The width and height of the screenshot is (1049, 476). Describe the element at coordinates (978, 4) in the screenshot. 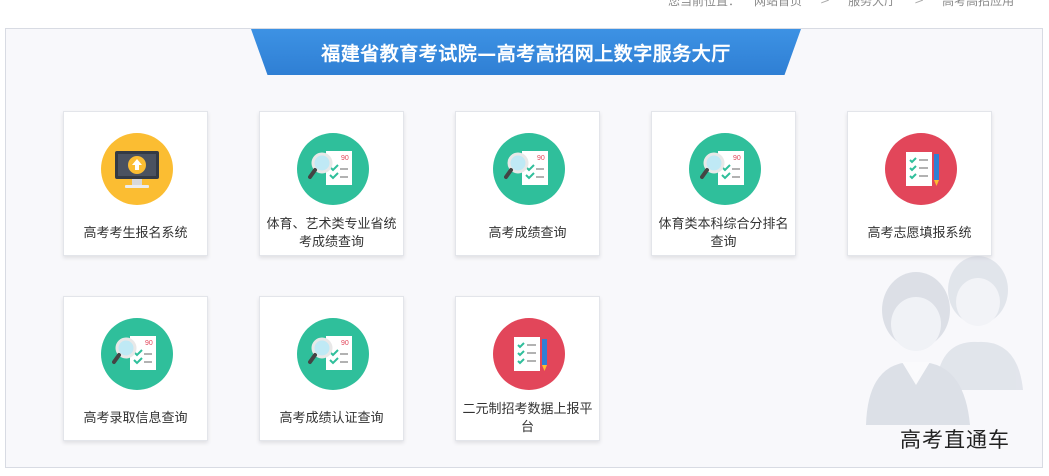

I see `breadcrumb-current: 高考高招应用` at that location.